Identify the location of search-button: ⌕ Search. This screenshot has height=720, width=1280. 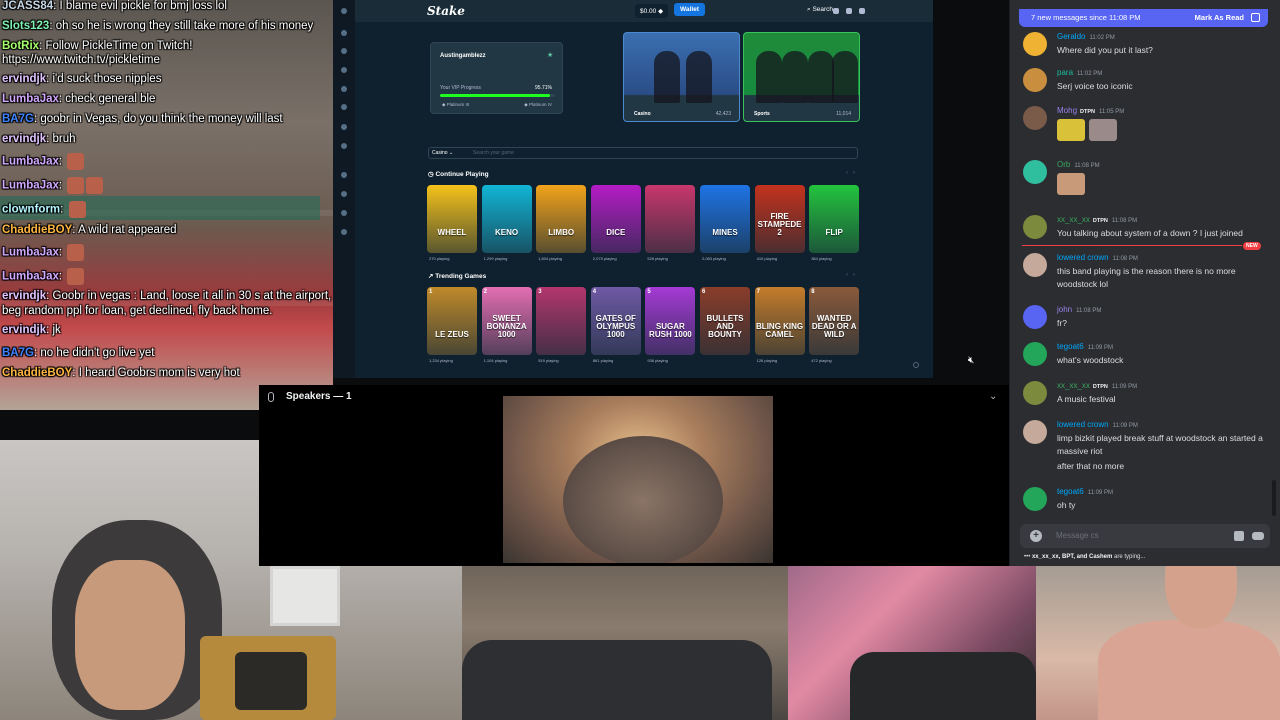
(820, 10).